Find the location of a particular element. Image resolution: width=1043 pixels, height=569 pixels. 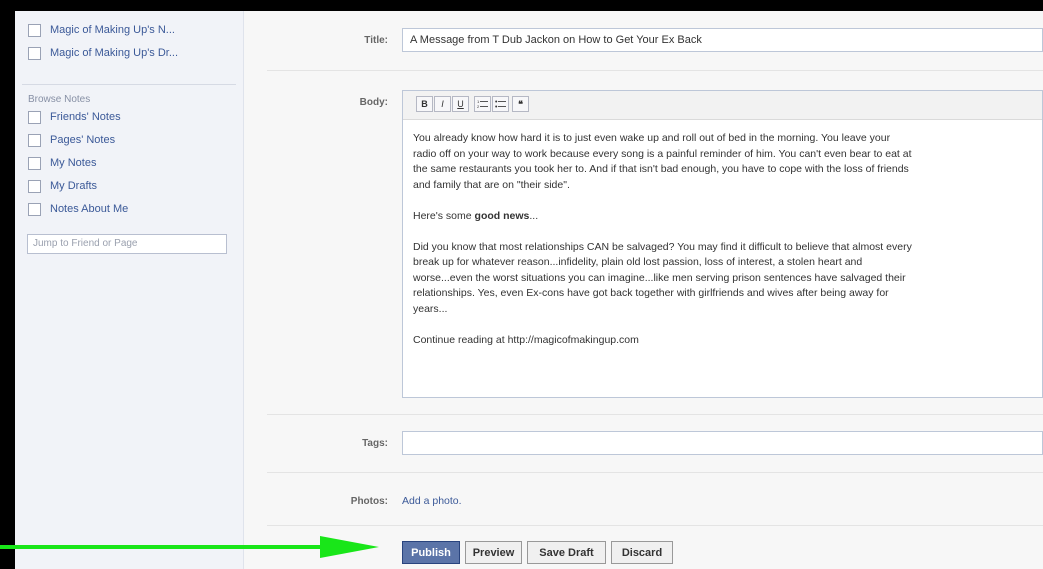

sidebar-item-label: Pages' Notes is located at coordinates (83, 140).